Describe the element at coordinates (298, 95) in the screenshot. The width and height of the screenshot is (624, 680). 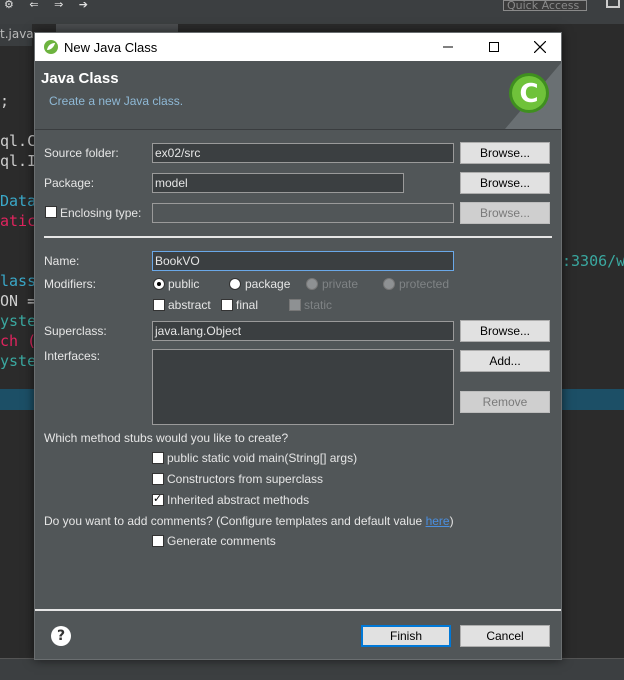
I see `dialog-banner: Java Class Create a new Java class. C` at that location.